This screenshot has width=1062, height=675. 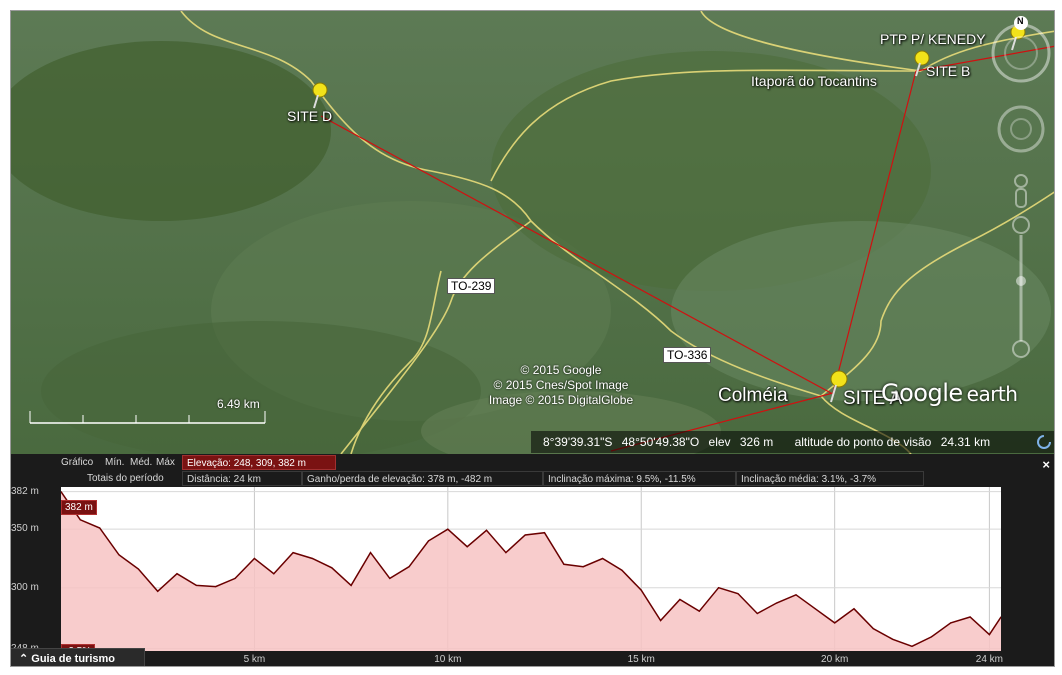 I want to click on max-elevation-tag: 382 m, so click(x=79, y=507).